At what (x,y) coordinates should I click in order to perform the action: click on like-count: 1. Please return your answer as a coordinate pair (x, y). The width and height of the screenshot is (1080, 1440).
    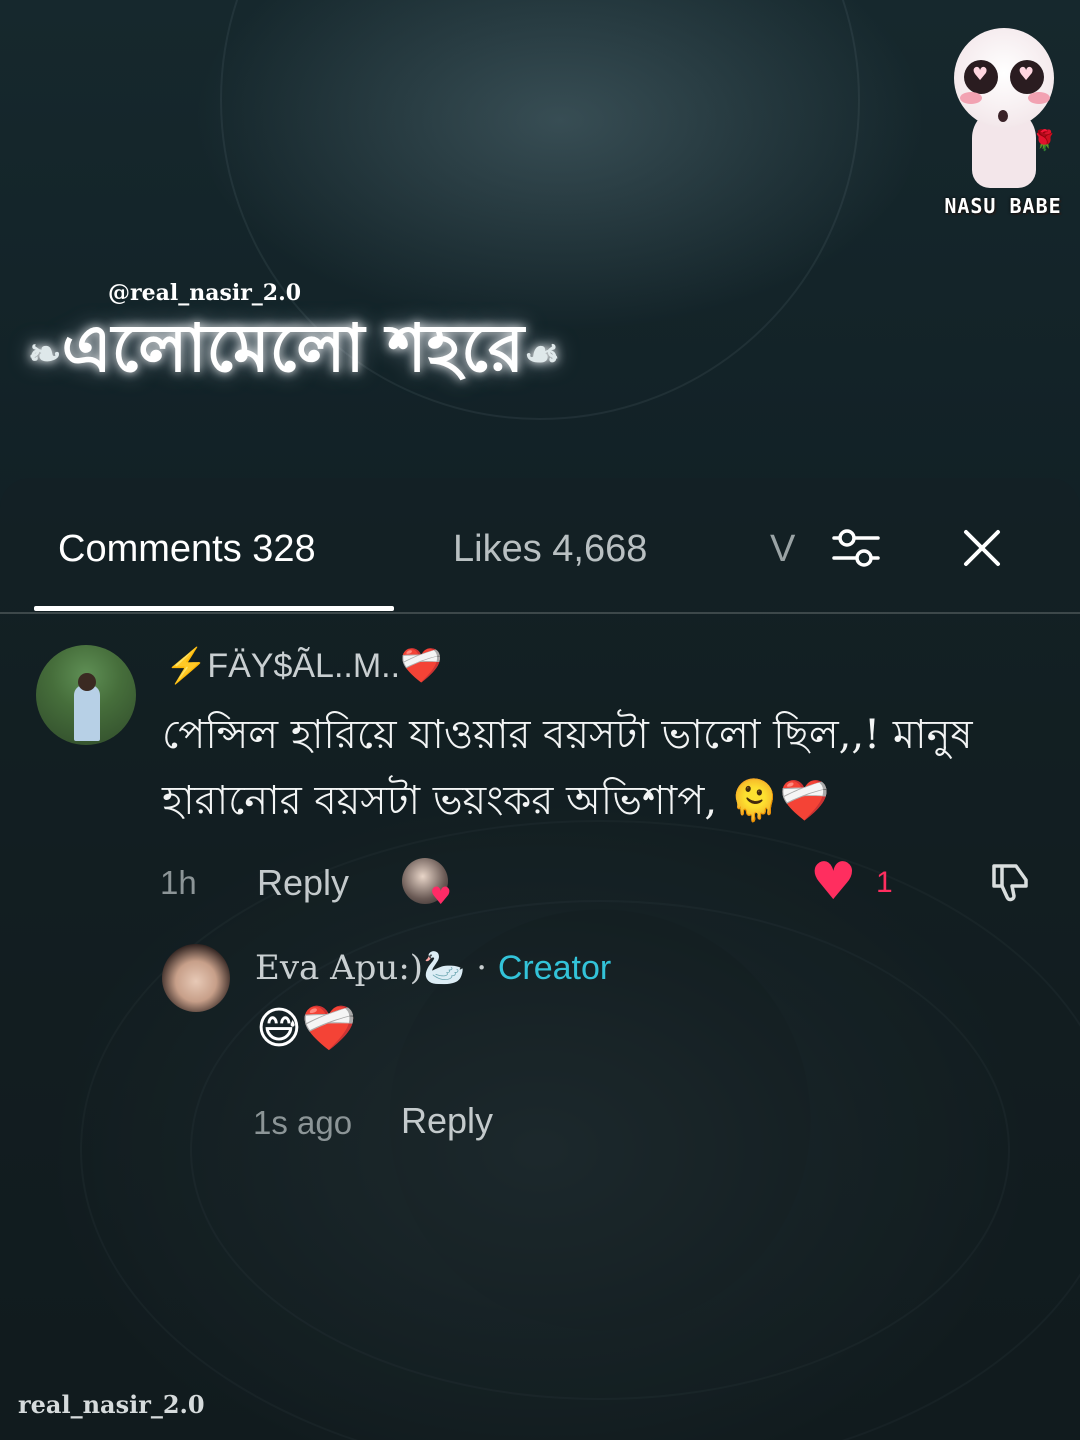
    Looking at the image, I should click on (884, 882).